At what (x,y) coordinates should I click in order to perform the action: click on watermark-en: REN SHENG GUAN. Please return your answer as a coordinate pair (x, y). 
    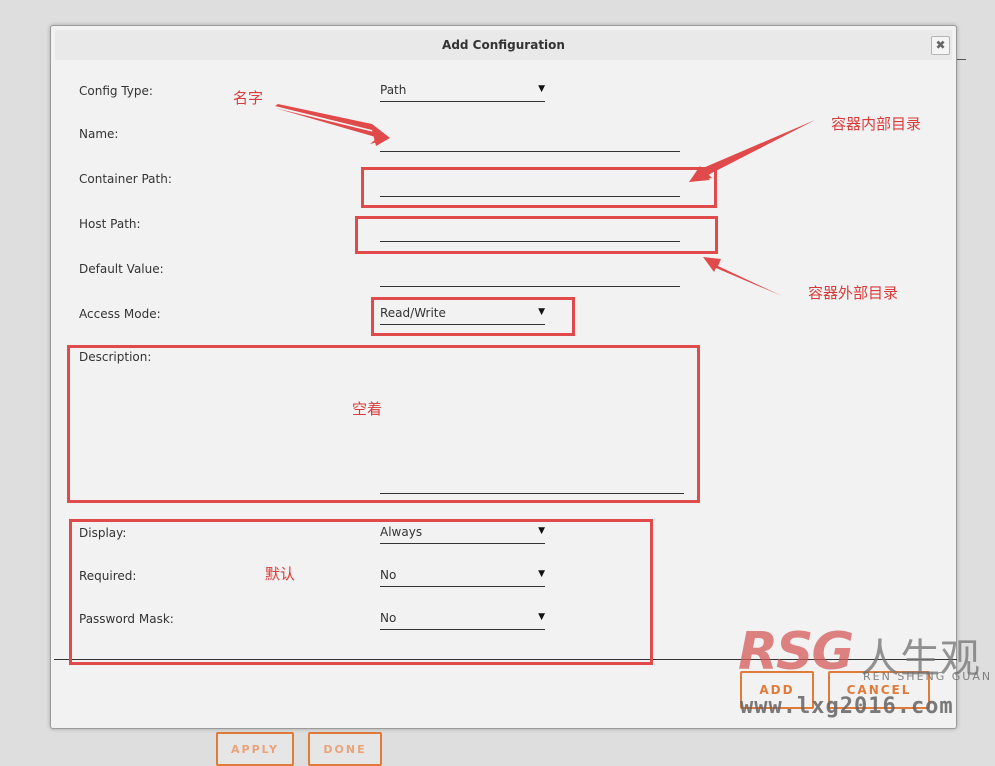
    Looking at the image, I should click on (928, 676).